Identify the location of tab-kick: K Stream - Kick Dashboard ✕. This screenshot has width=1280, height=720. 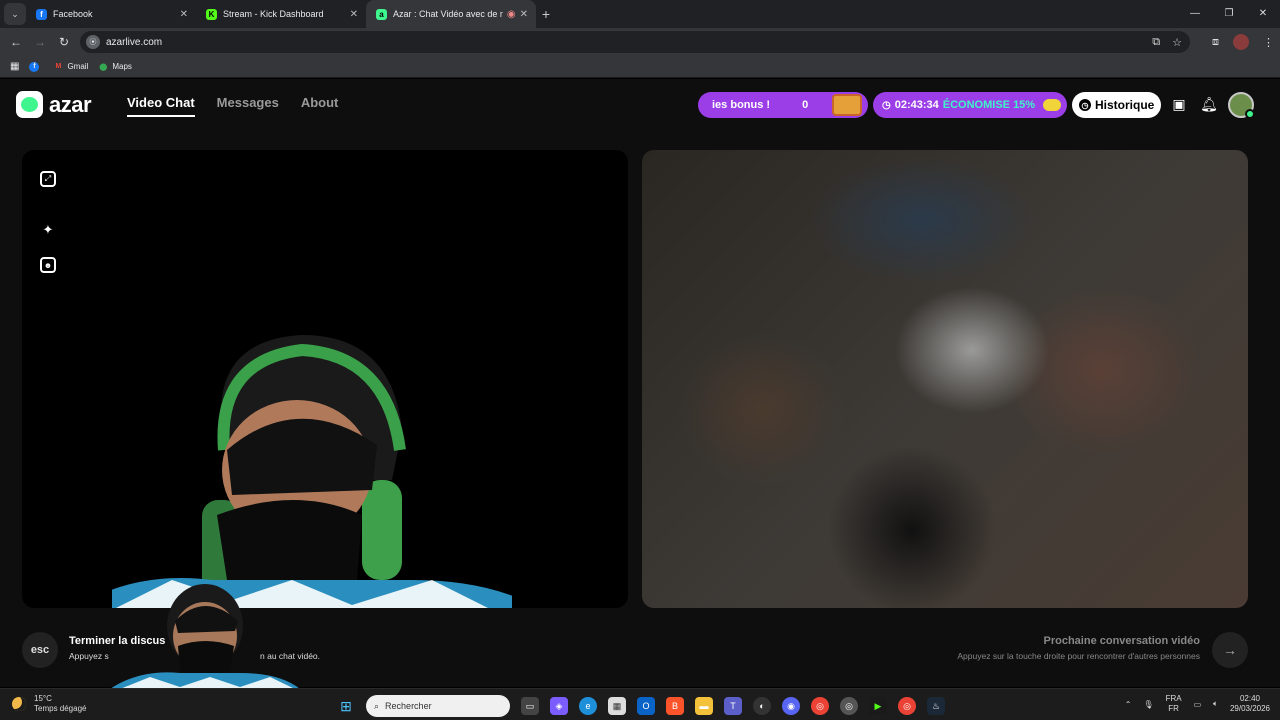
(281, 14).